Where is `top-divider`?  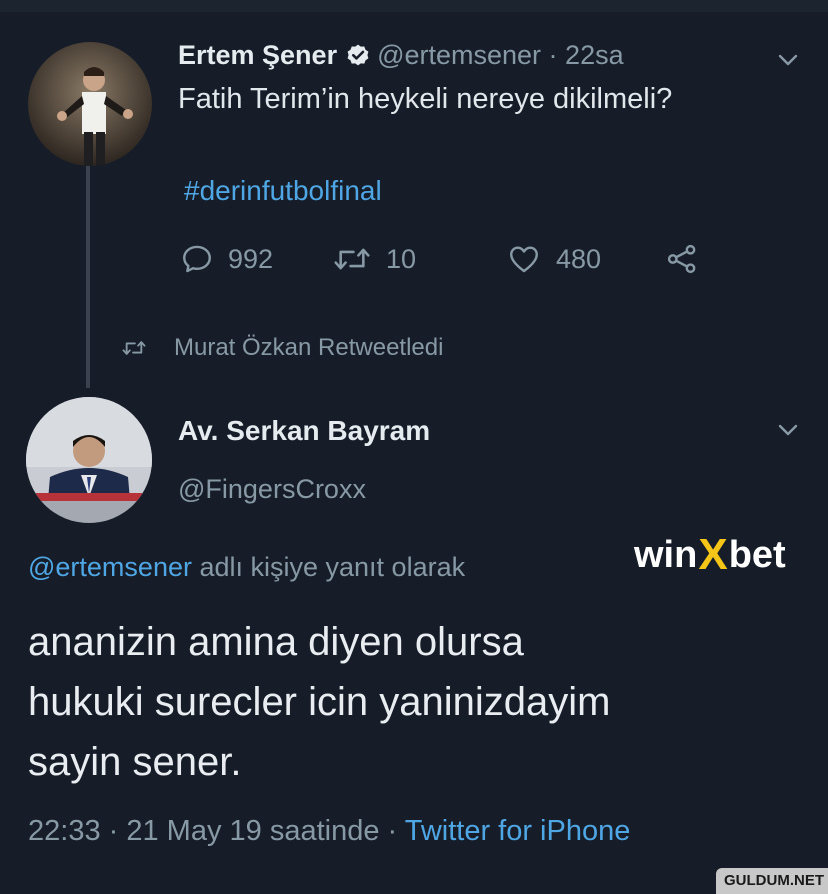
top-divider is located at coordinates (414, 6).